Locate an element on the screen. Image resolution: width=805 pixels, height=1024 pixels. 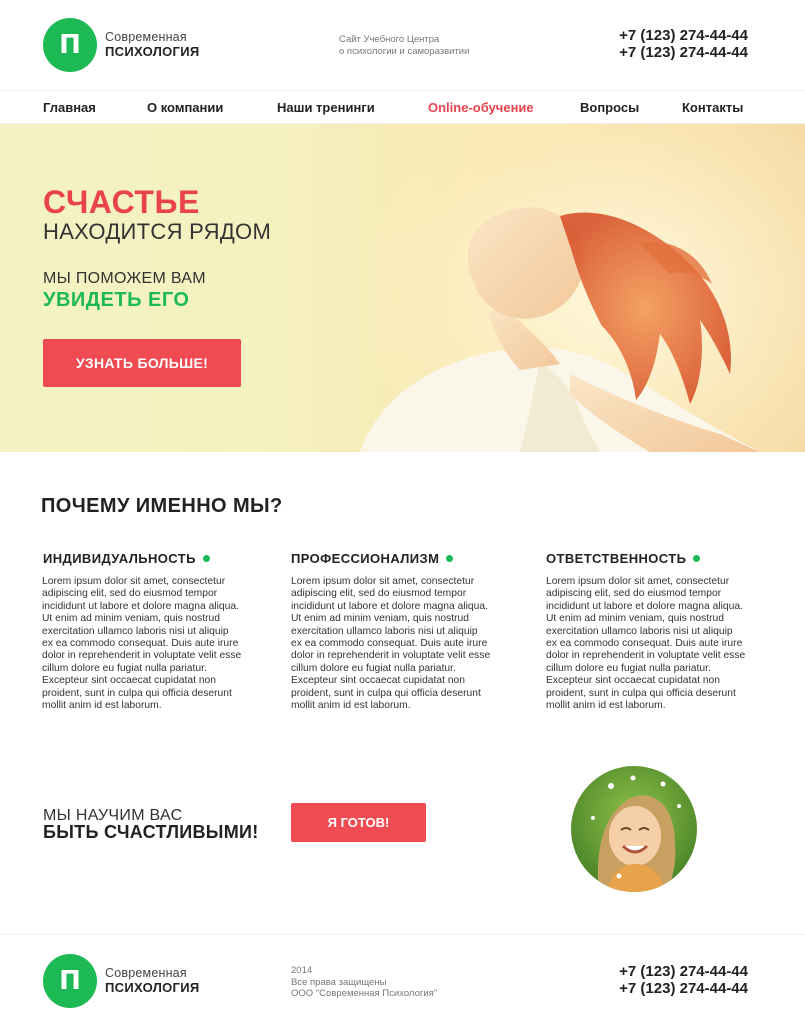
hero-subtitle-line1: МЫ ПОМОЖЕМ ВАМ is located at coordinates (124, 278).